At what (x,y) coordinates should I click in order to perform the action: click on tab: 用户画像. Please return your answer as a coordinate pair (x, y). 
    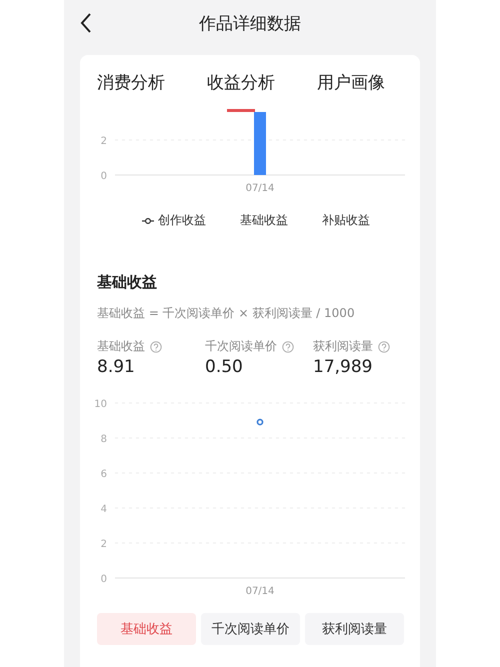
    Looking at the image, I should click on (351, 91).